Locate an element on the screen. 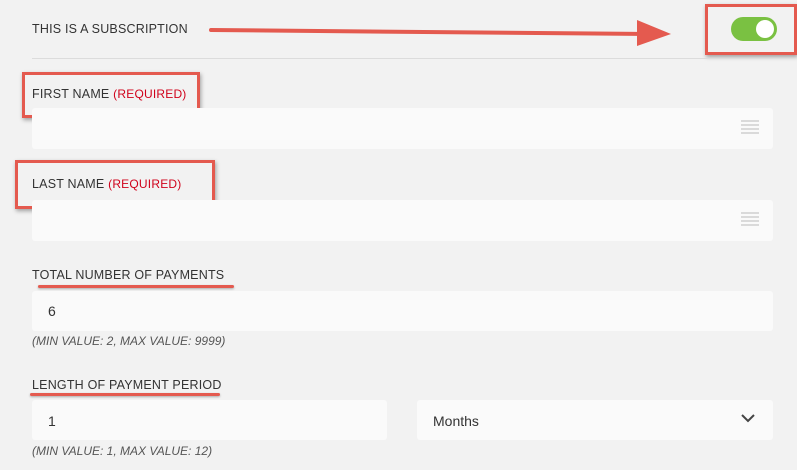  total-payments-value: 6 is located at coordinates (52, 311).